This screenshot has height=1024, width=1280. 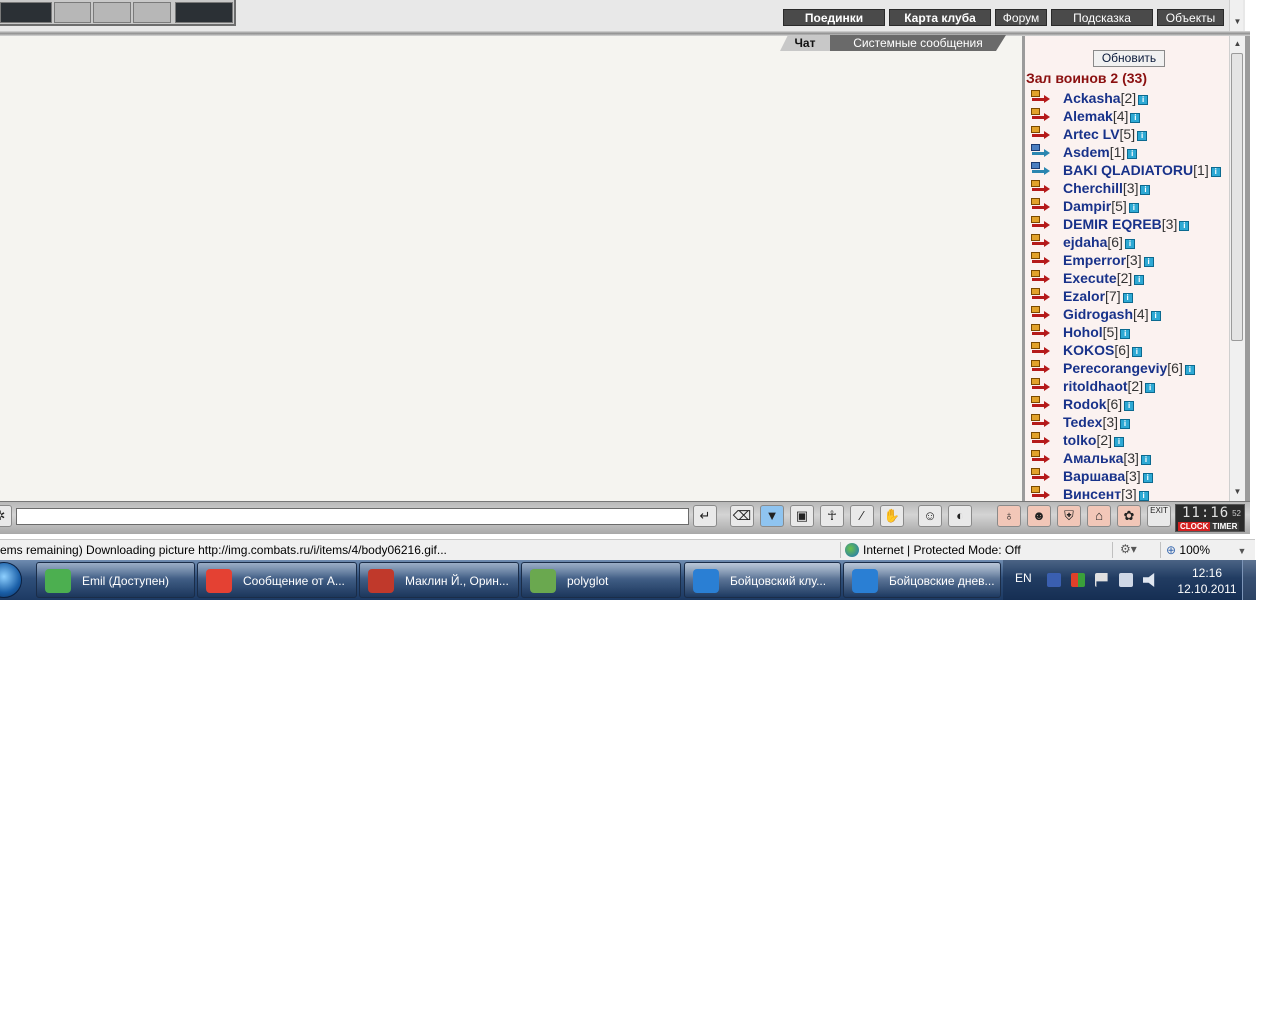 What do you see at coordinates (772, 516) in the screenshot?
I see `filter-icon: ▼` at bounding box center [772, 516].